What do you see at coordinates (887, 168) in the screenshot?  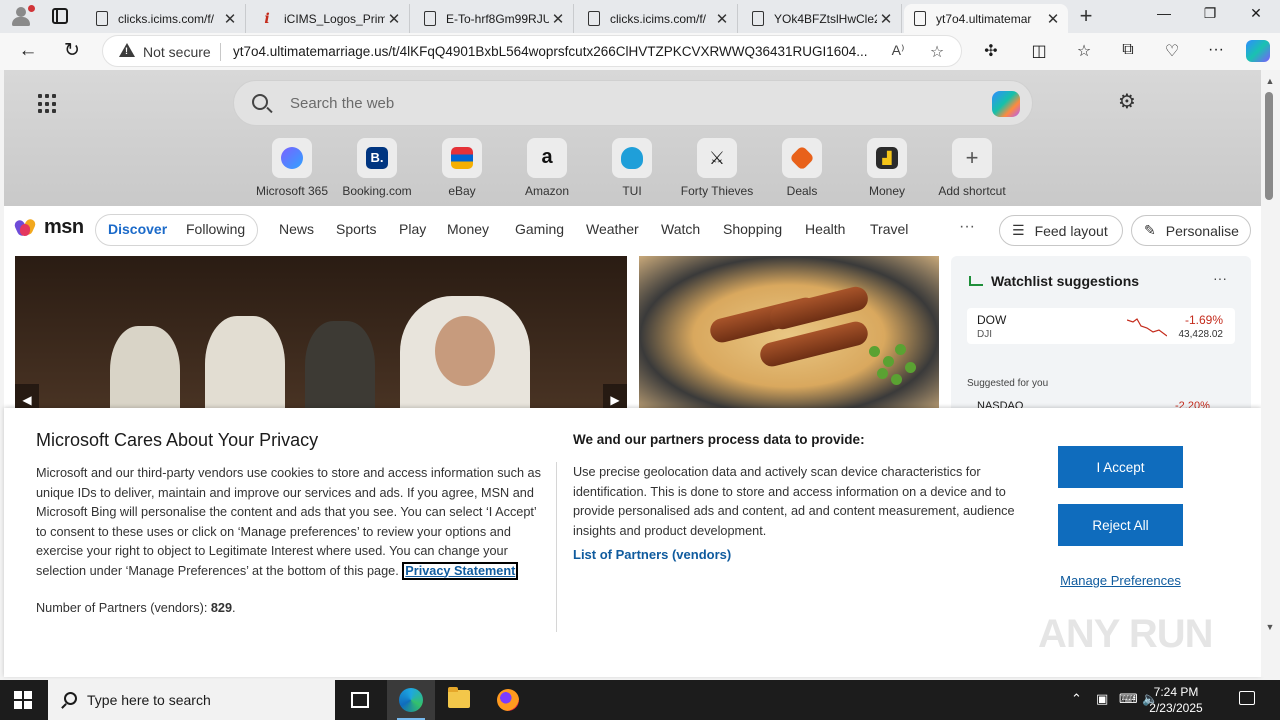 I see `shortcut-money: ▟ Money` at bounding box center [887, 168].